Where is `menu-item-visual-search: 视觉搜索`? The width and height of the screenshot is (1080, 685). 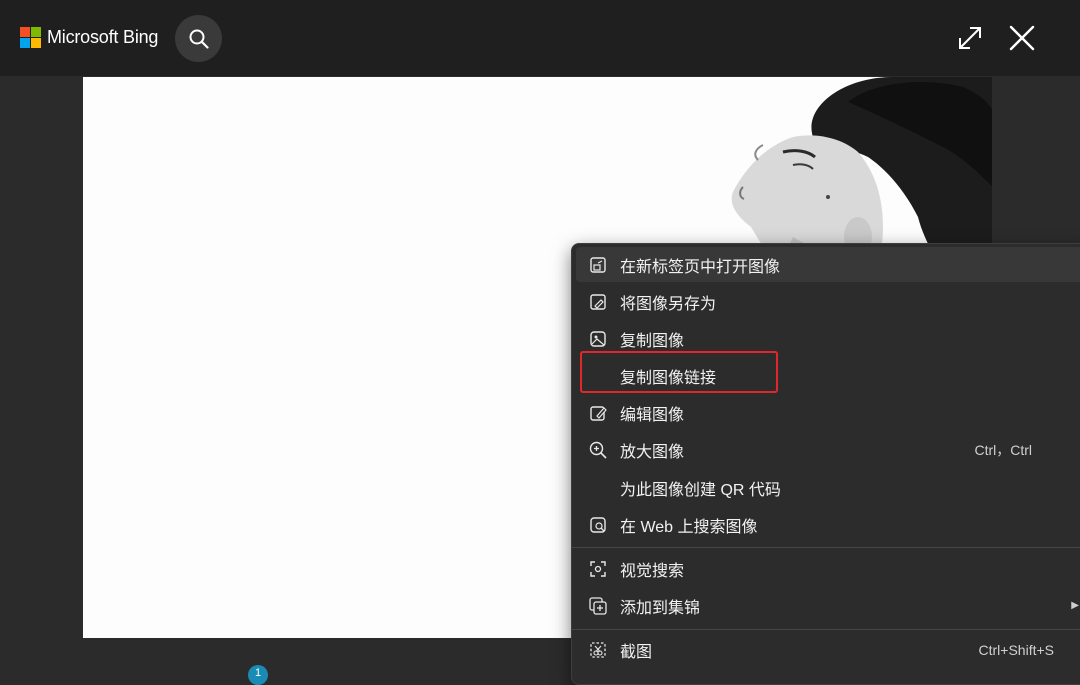 menu-item-visual-search: 视觉搜索 is located at coordinates (828, 568).